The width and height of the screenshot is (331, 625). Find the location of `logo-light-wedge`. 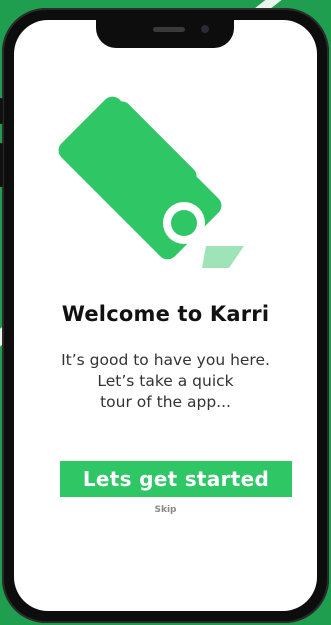

logo-light-wedge is located at coordinates (223, 257).